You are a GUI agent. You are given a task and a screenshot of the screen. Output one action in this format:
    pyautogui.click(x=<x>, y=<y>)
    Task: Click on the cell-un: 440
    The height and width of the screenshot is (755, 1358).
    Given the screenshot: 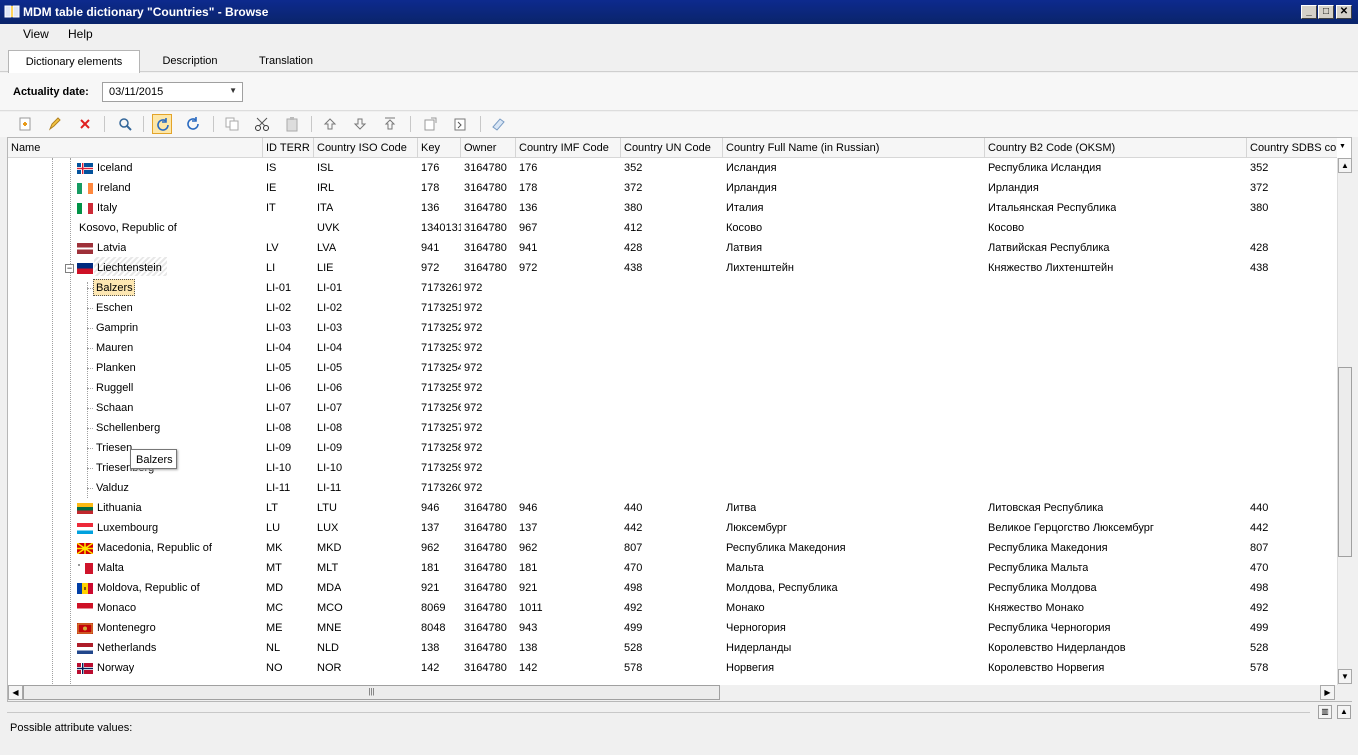 What is the action you would take?
    pyautogui.click(x=633, y=508)
    